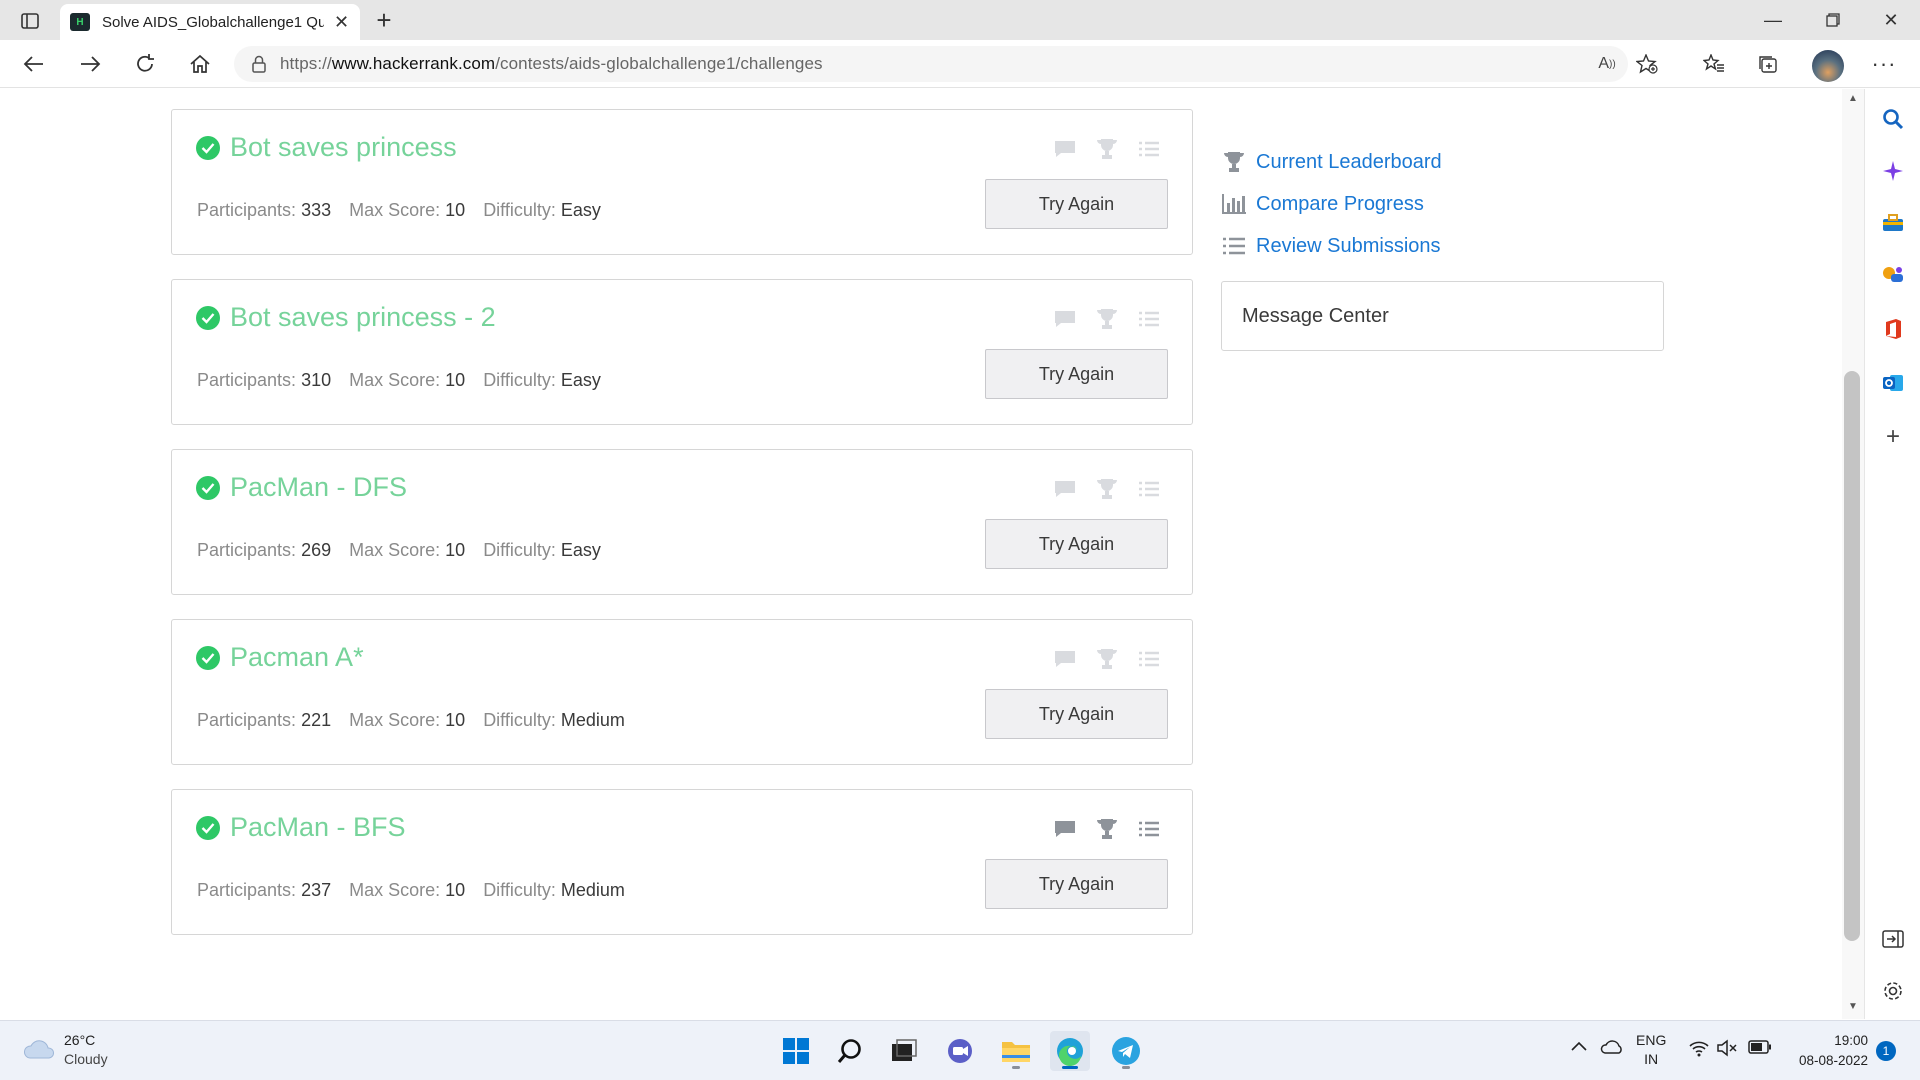 The height and width of the screenshot is (1080, 1920). Describe the element at coordinates (316, 550) in the screenshot. I see `participants-value: 269` at that location.